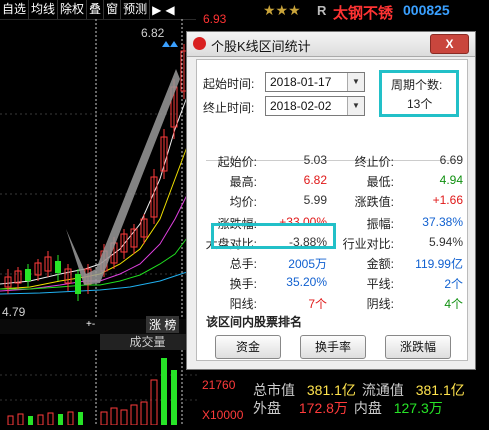 Image resolution: width=489 pixels, height=430 pixels. What do you see at coordinates (199, 43) in the screenshot?
I see `app-logo-icon` at bounding box center [199, 43].